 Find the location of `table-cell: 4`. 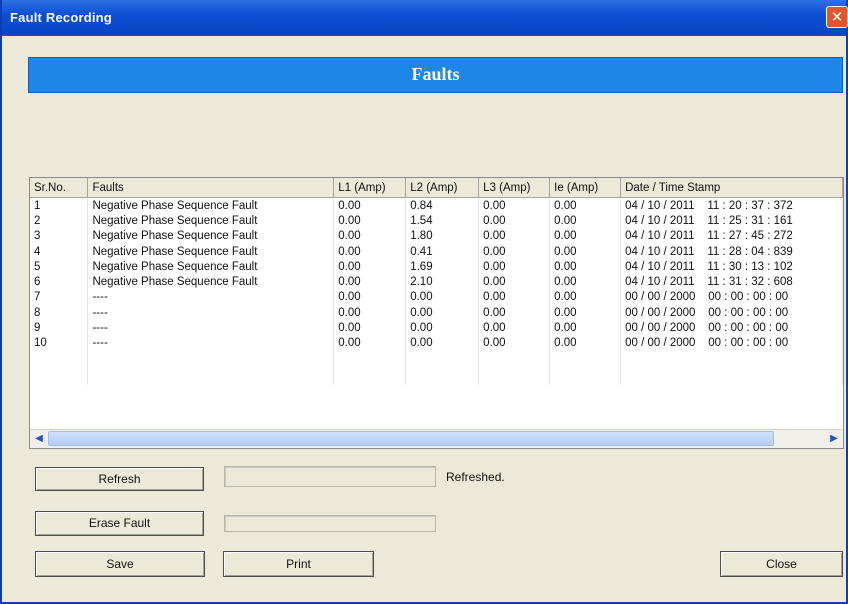

table-cell: 4 is located at coordinates (59, 251).